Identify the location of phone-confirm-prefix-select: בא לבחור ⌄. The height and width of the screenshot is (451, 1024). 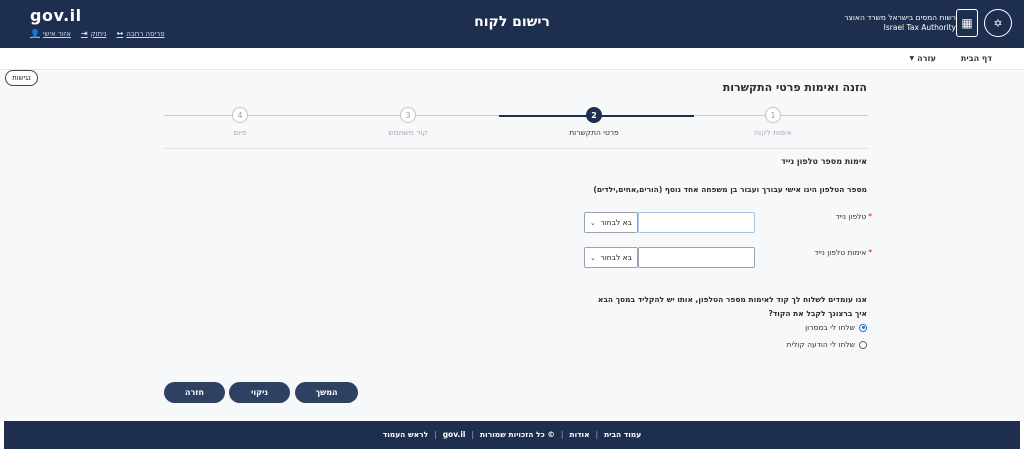
(611, 257).